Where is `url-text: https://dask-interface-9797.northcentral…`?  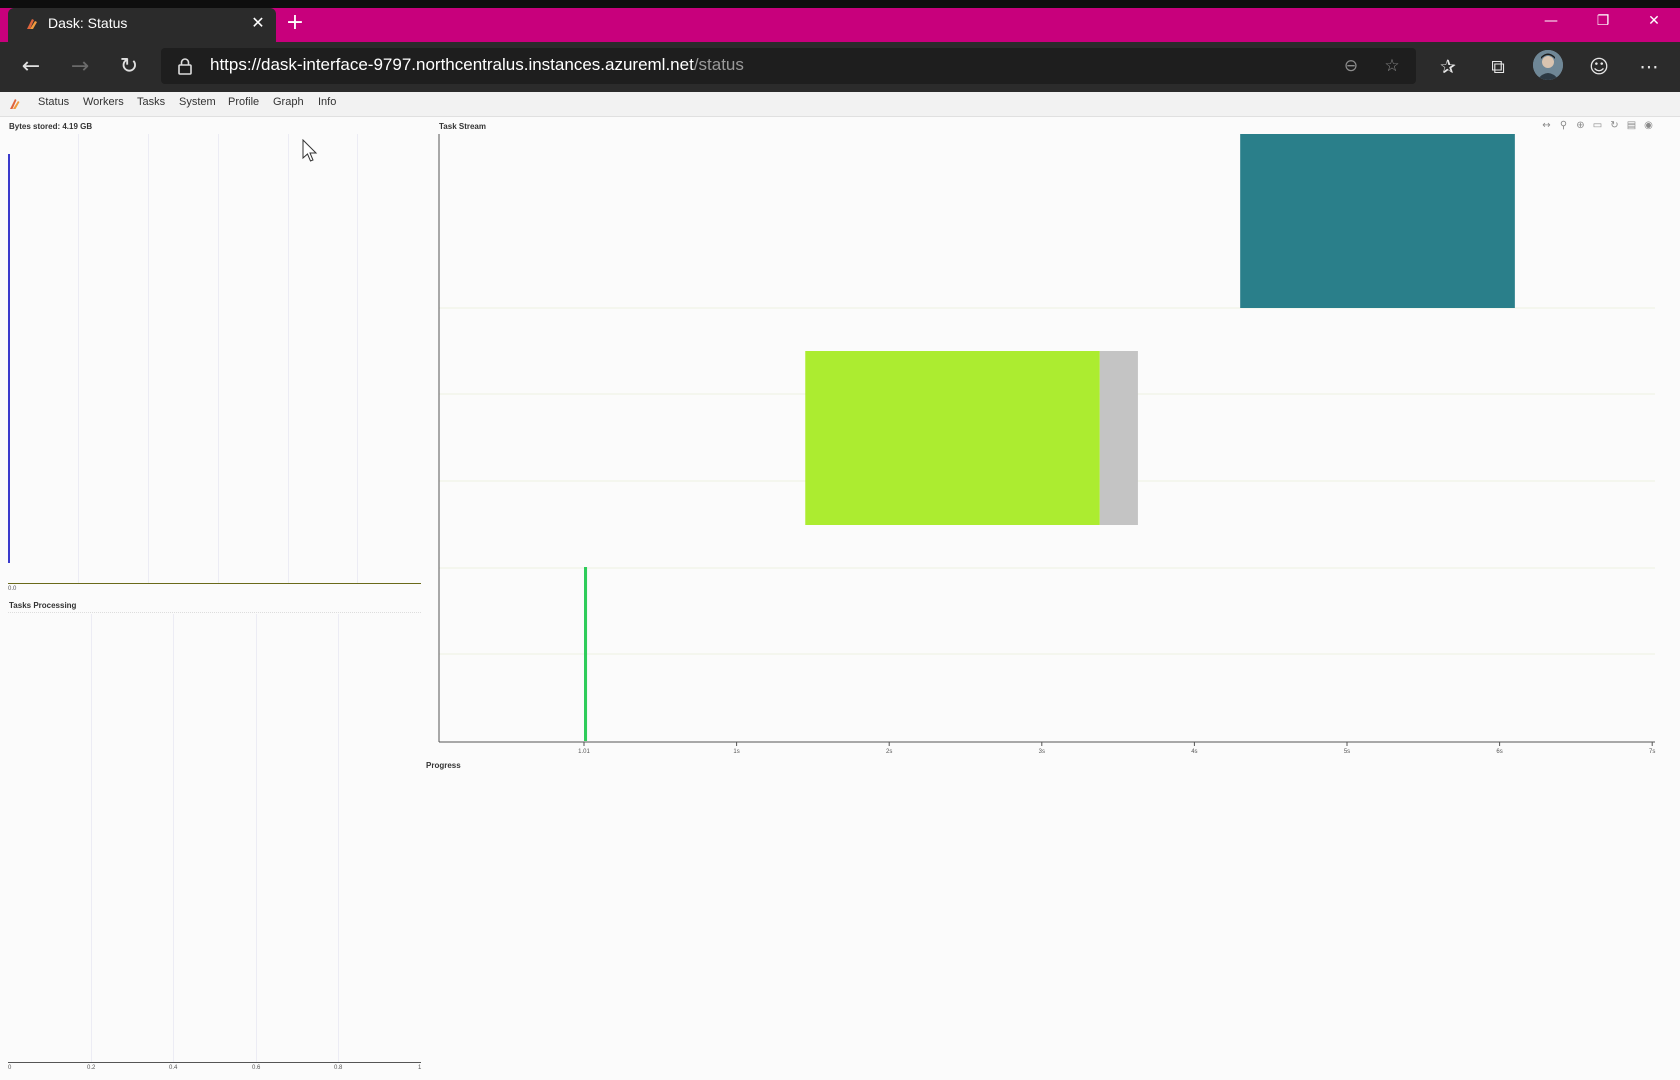
url-text: https://dask-interface-9797.northcentral… is located at coordinates (477, 65).